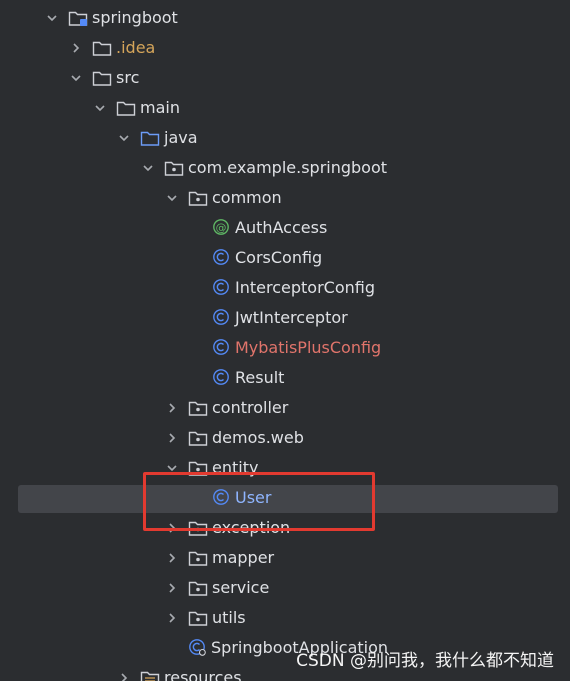 Image resolution: width=570 pixels, height=681 pixels. I want to click on tree-node-authaccess: @ AuthAccess, so click(285, 228).